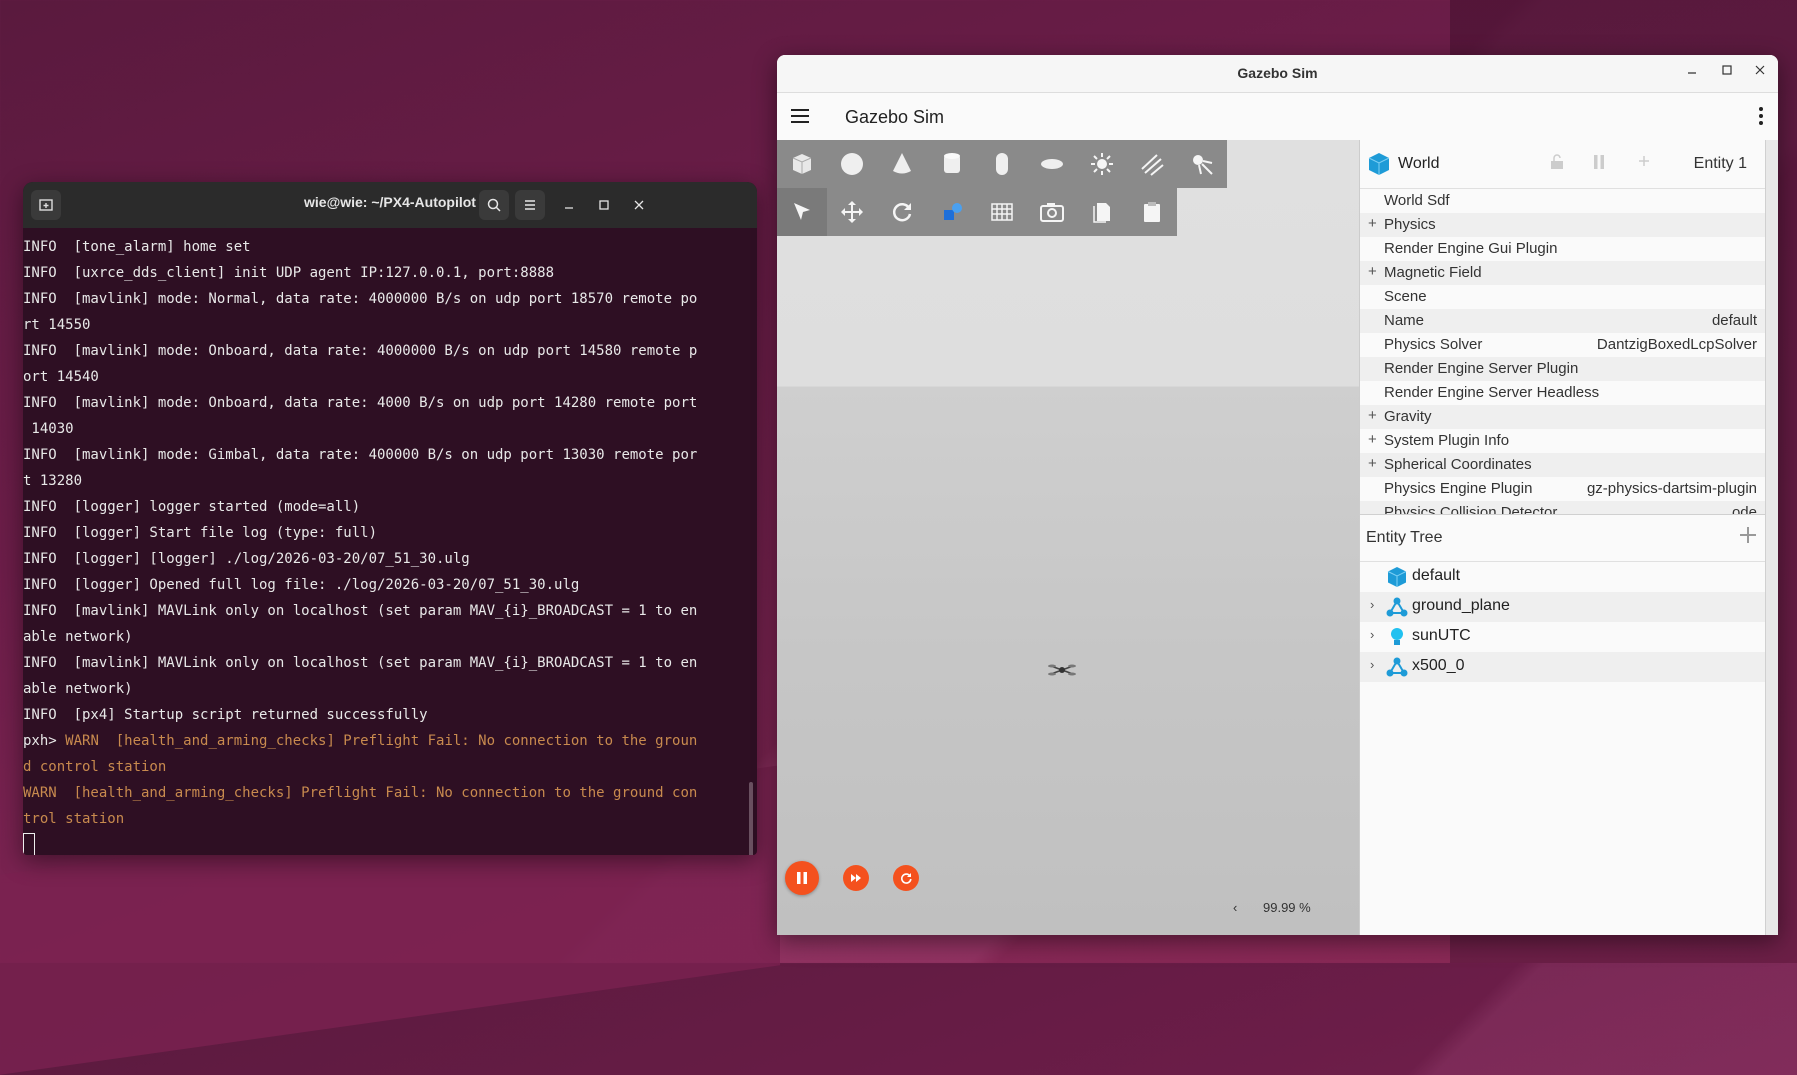 This screenshot has height=1075, width=1797. What do you see at coordinates (1563, 201) in the screenshot?
I see `component-row: World Sdf` at bounding box center [1563, 201].